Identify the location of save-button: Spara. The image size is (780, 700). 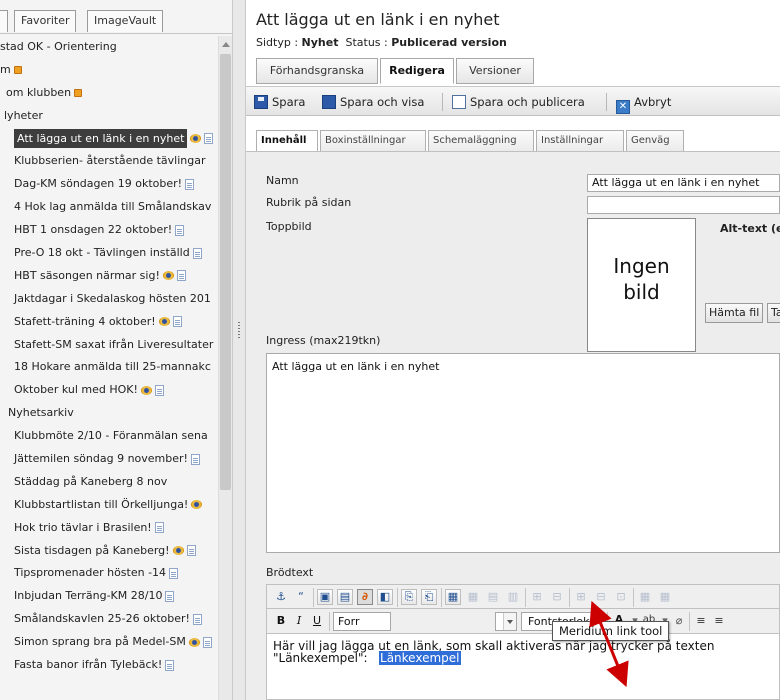
(279, 102).